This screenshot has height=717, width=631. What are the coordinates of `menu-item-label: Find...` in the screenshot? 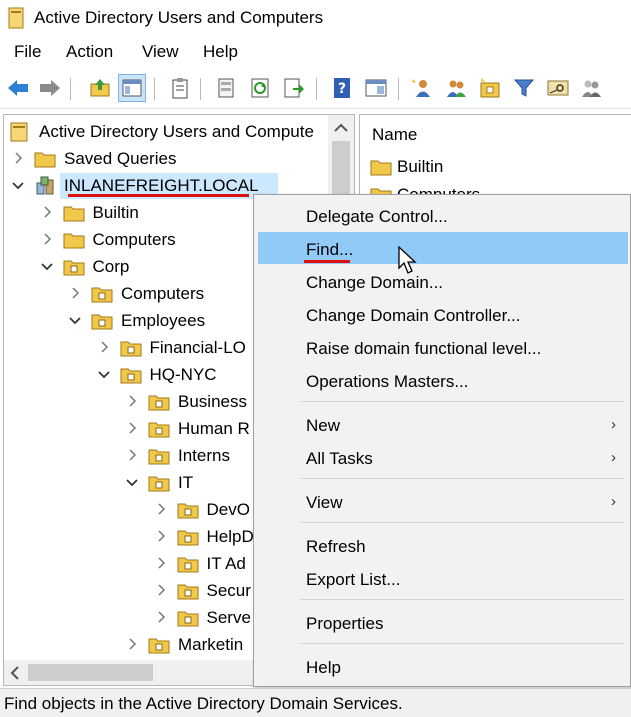 It's located at (330, 249).